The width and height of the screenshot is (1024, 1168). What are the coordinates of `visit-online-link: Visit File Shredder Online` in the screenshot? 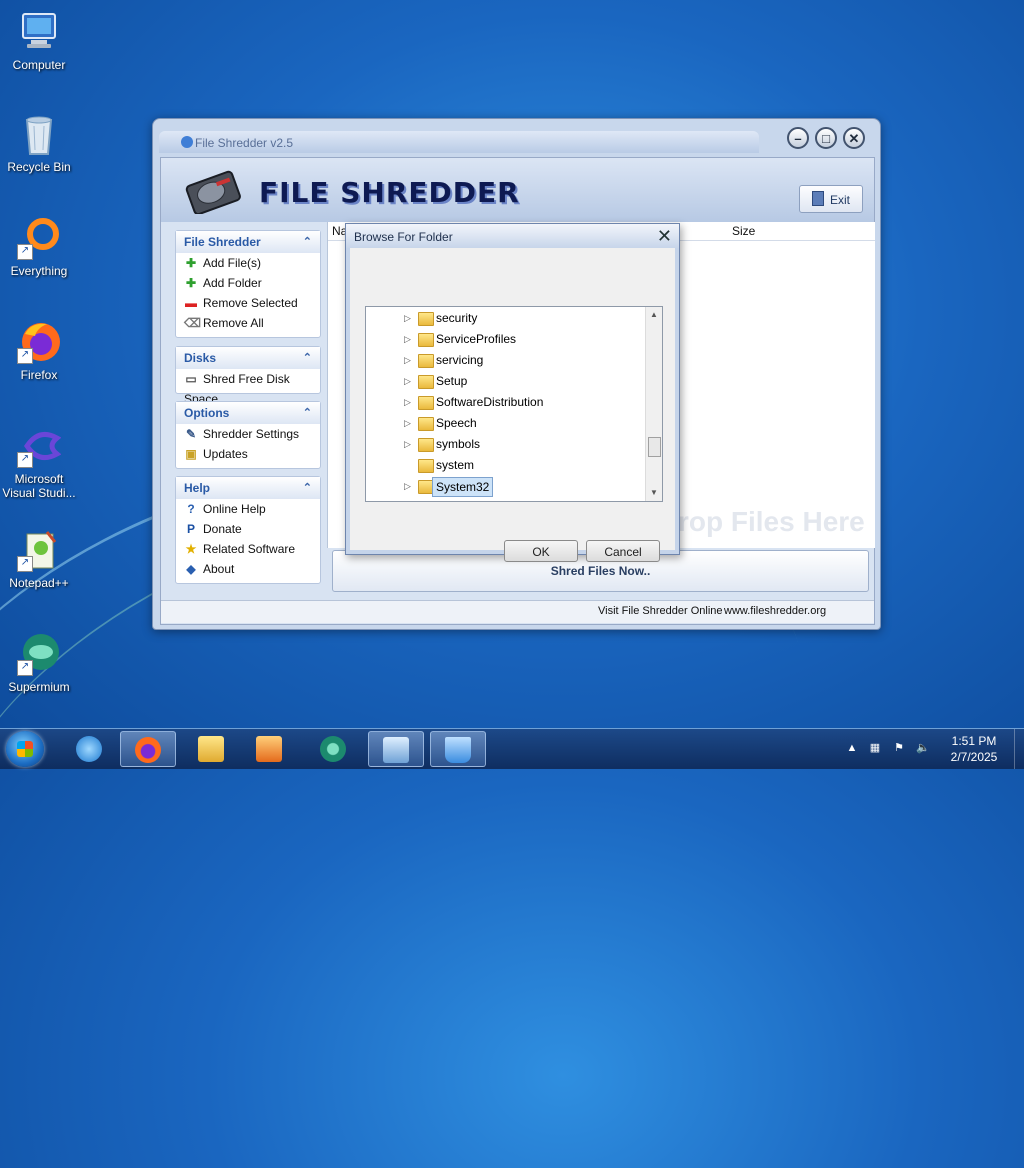 It's located at (660, 611).